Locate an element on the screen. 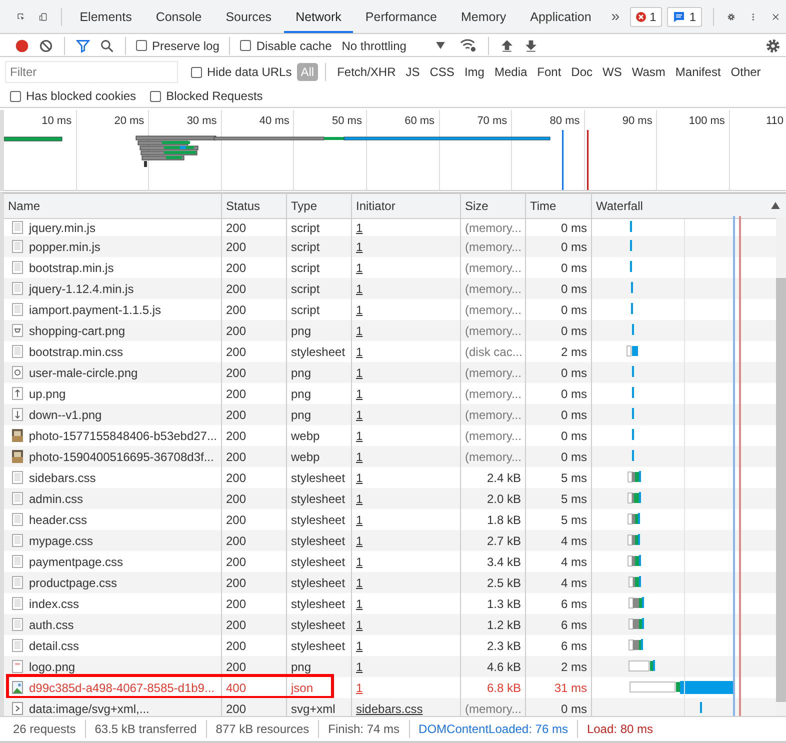 This screenshot has height=743, width=786. filter-icon is located at coordinates (83, 45).